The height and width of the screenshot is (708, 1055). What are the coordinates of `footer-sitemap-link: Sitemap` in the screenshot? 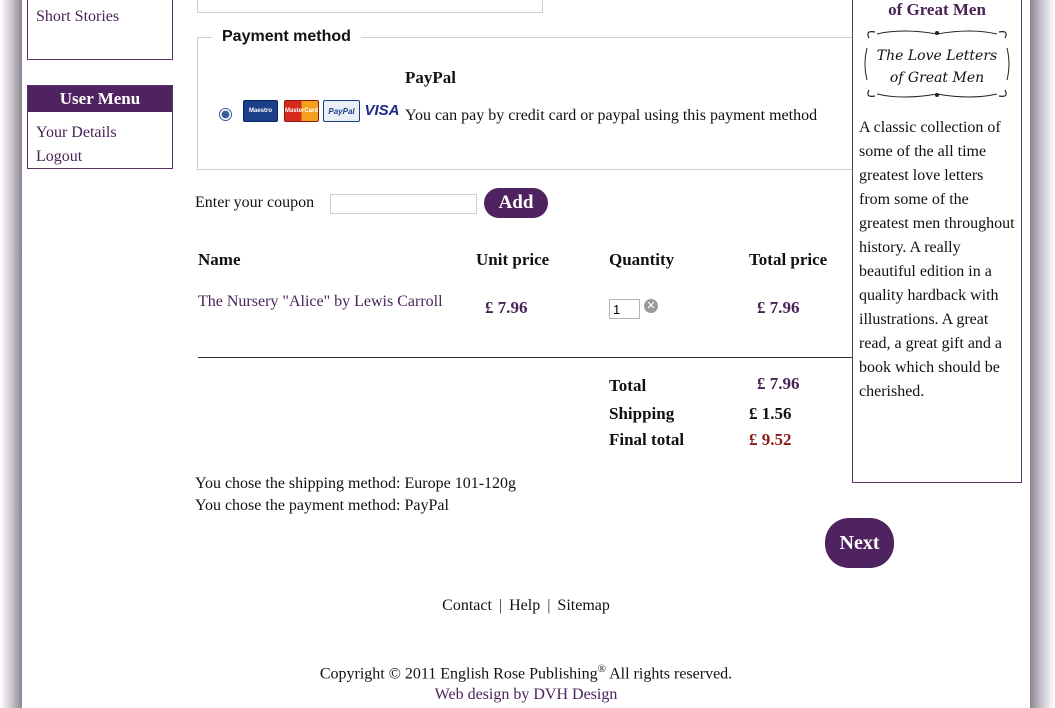 It's located at (583, 605).